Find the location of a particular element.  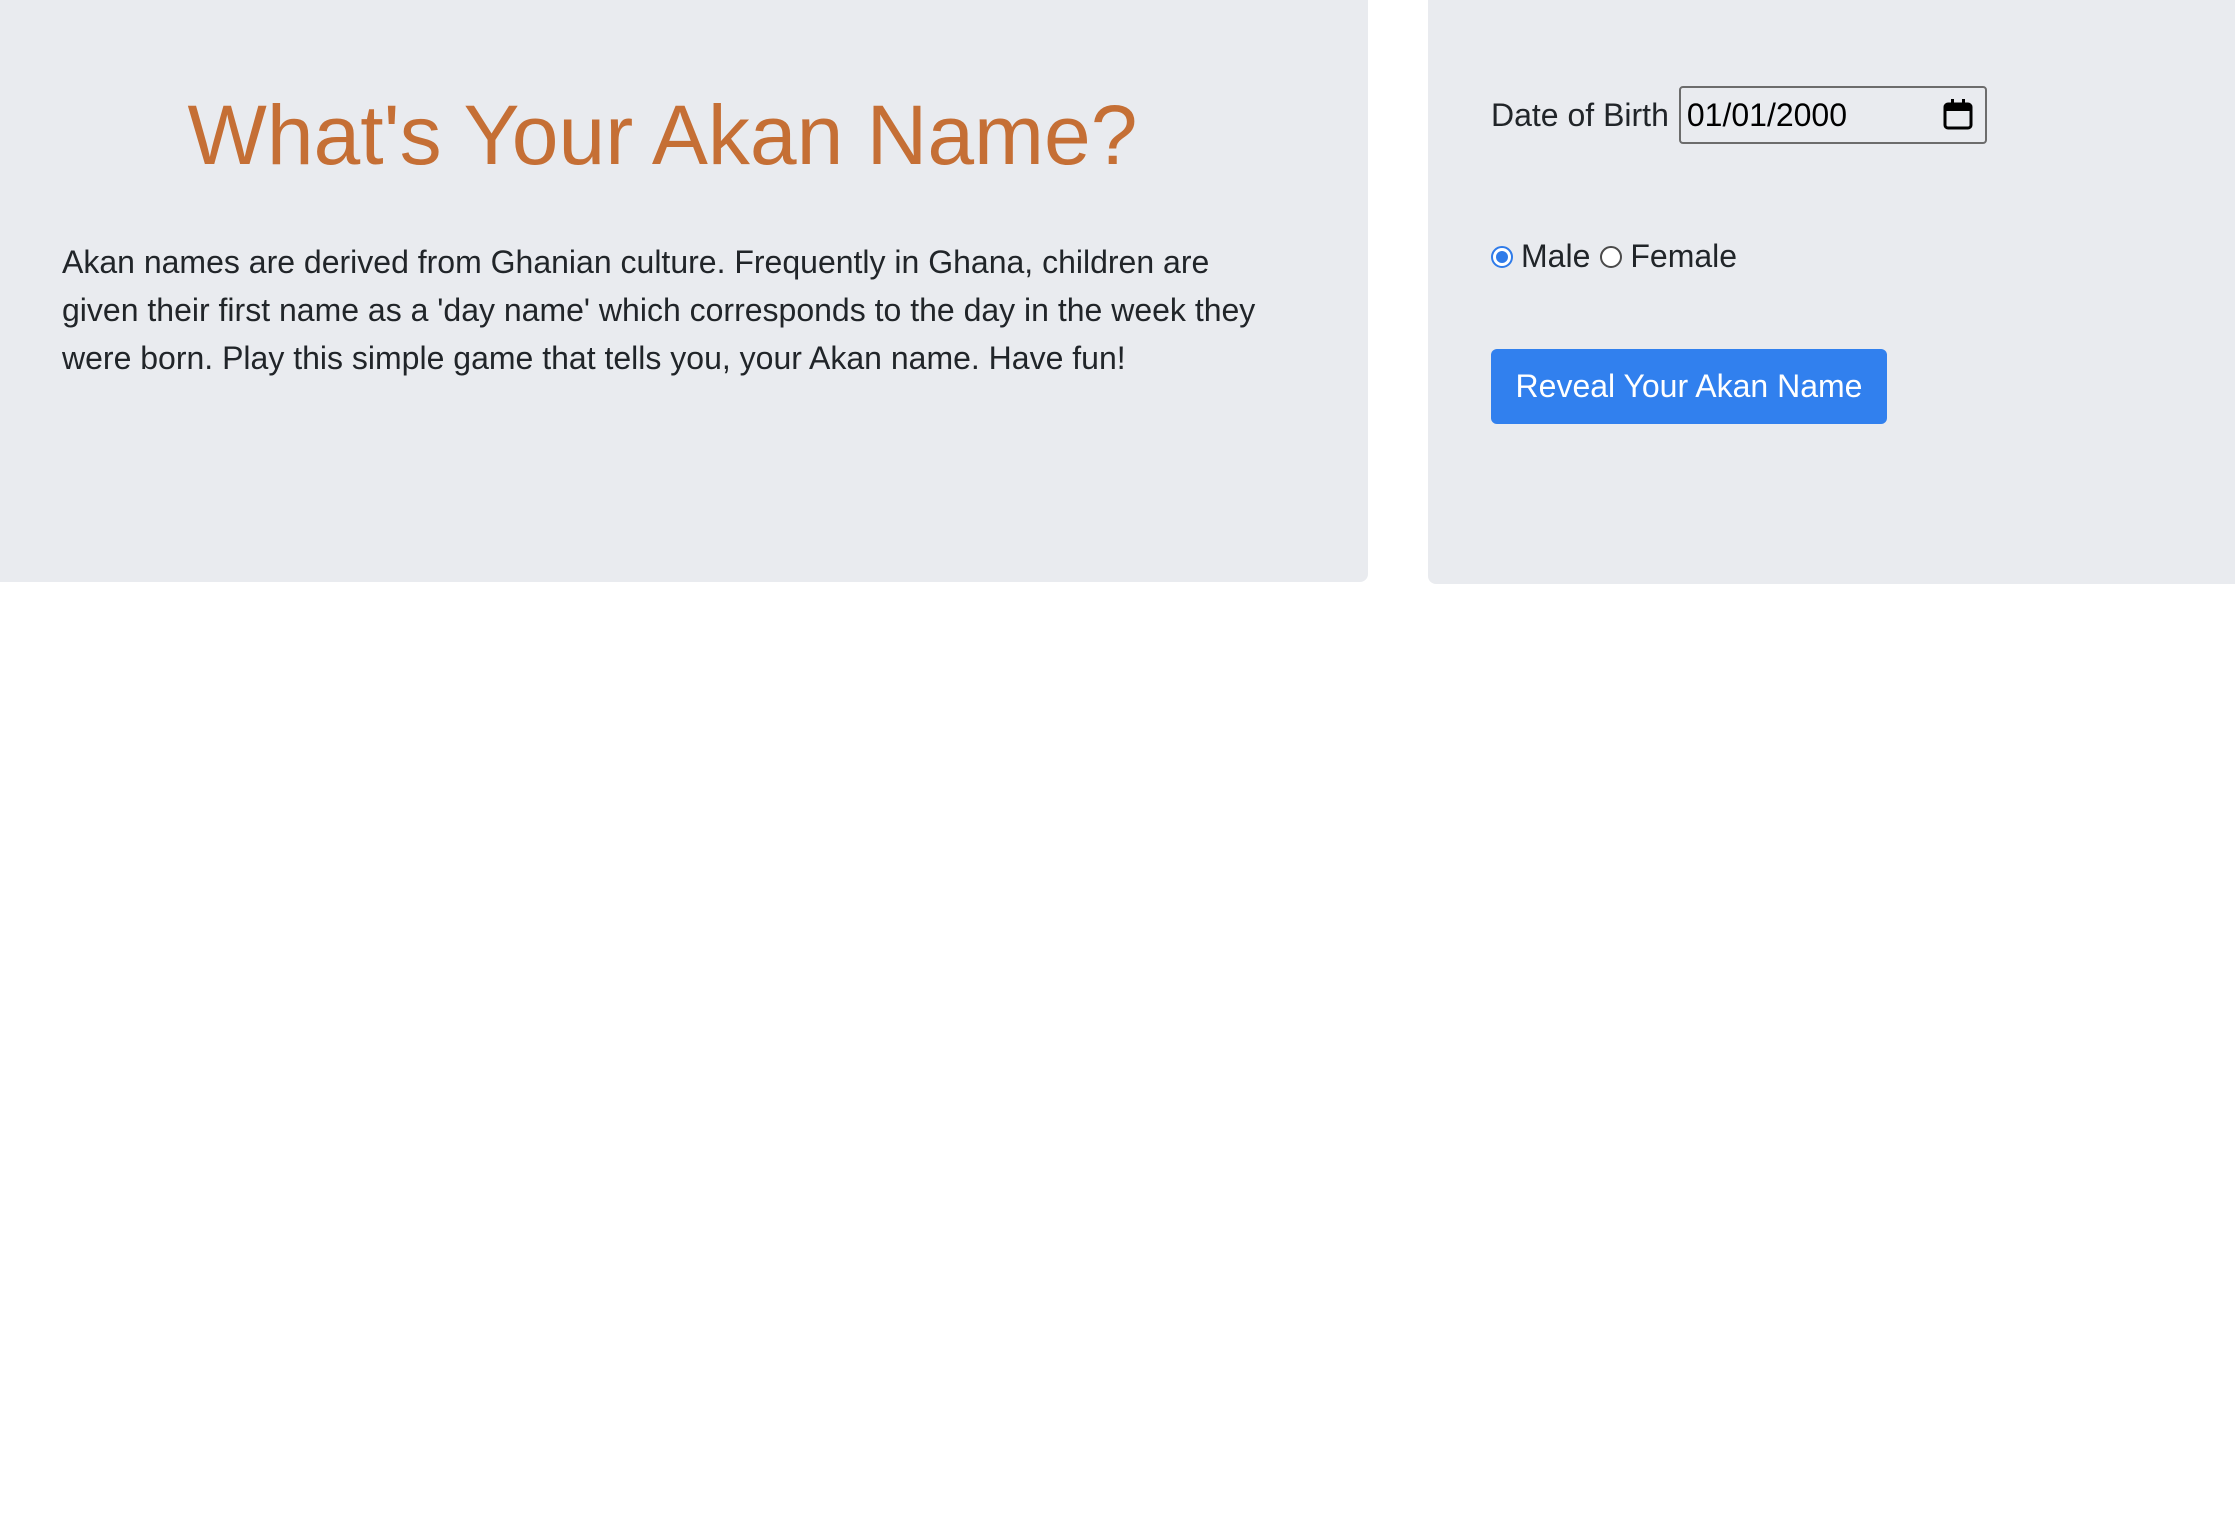

dob-value: 01/01/2000 is located at coordinates (1767, 114).